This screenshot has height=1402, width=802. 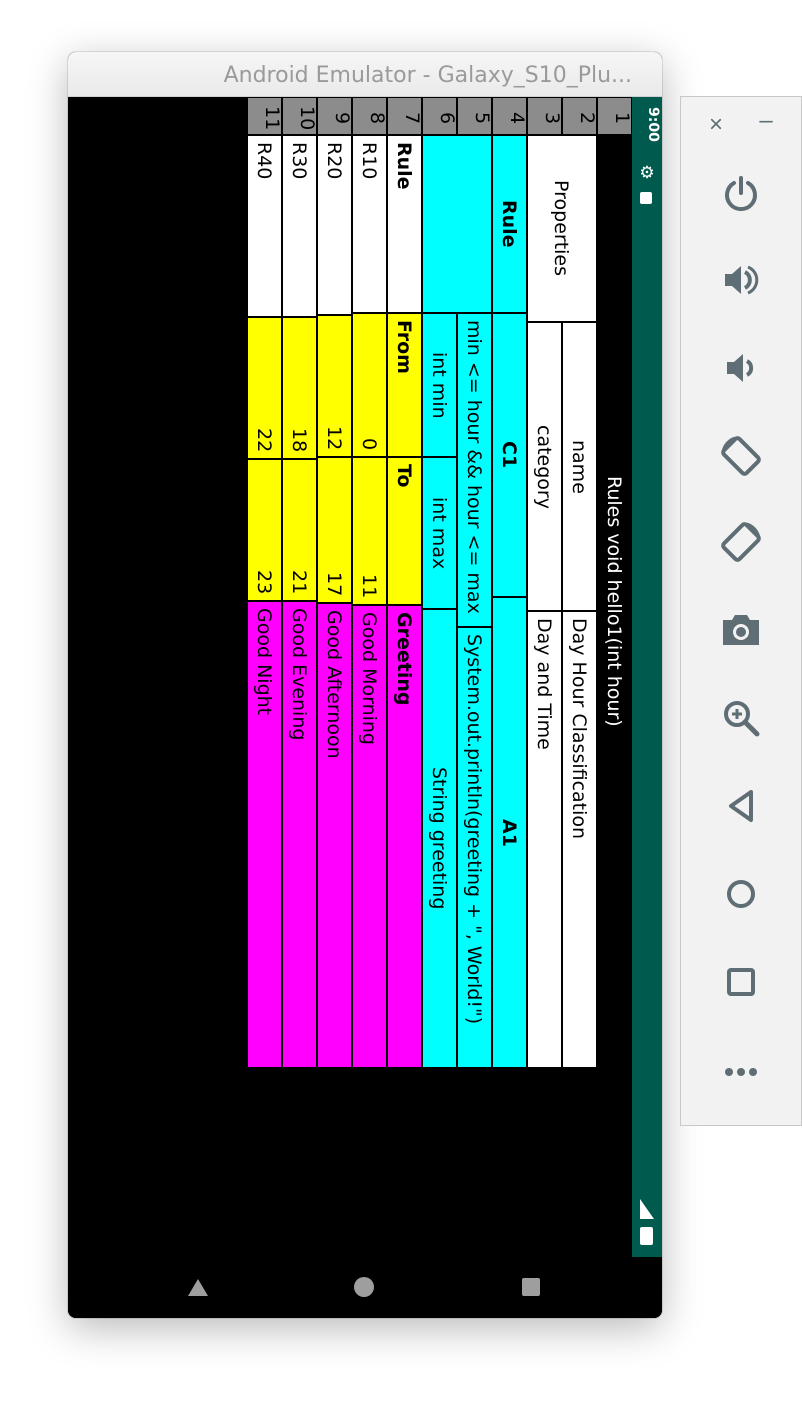 What do you see at coordinates (509, 116) in the screenshot?
I see `row-header-4: 4` at bounding box center [509, 116].